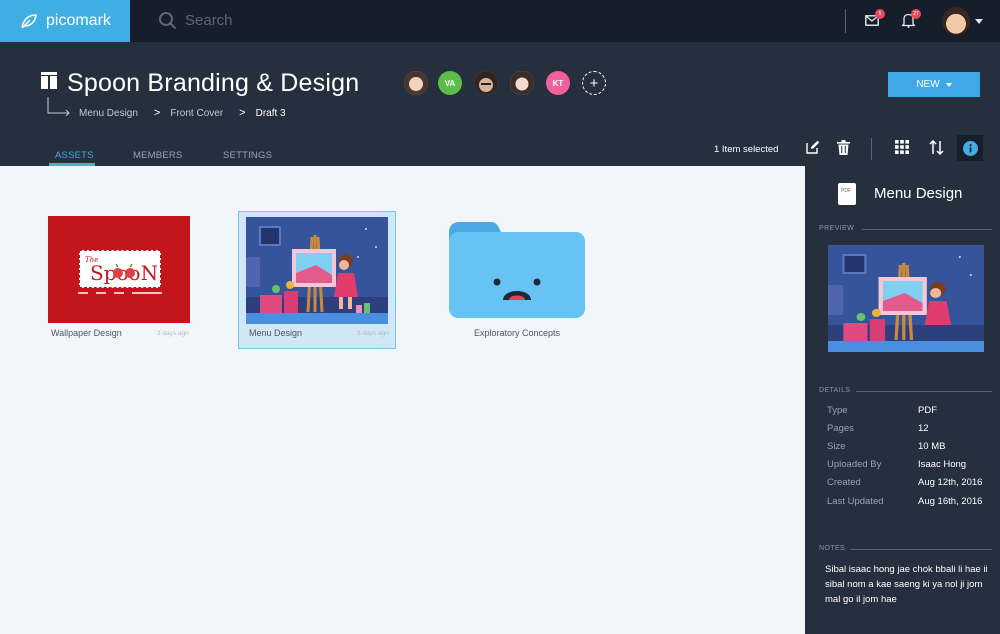 This screenshot has width=1000, height=634. I want to click on search-icon, so click(168, 21).